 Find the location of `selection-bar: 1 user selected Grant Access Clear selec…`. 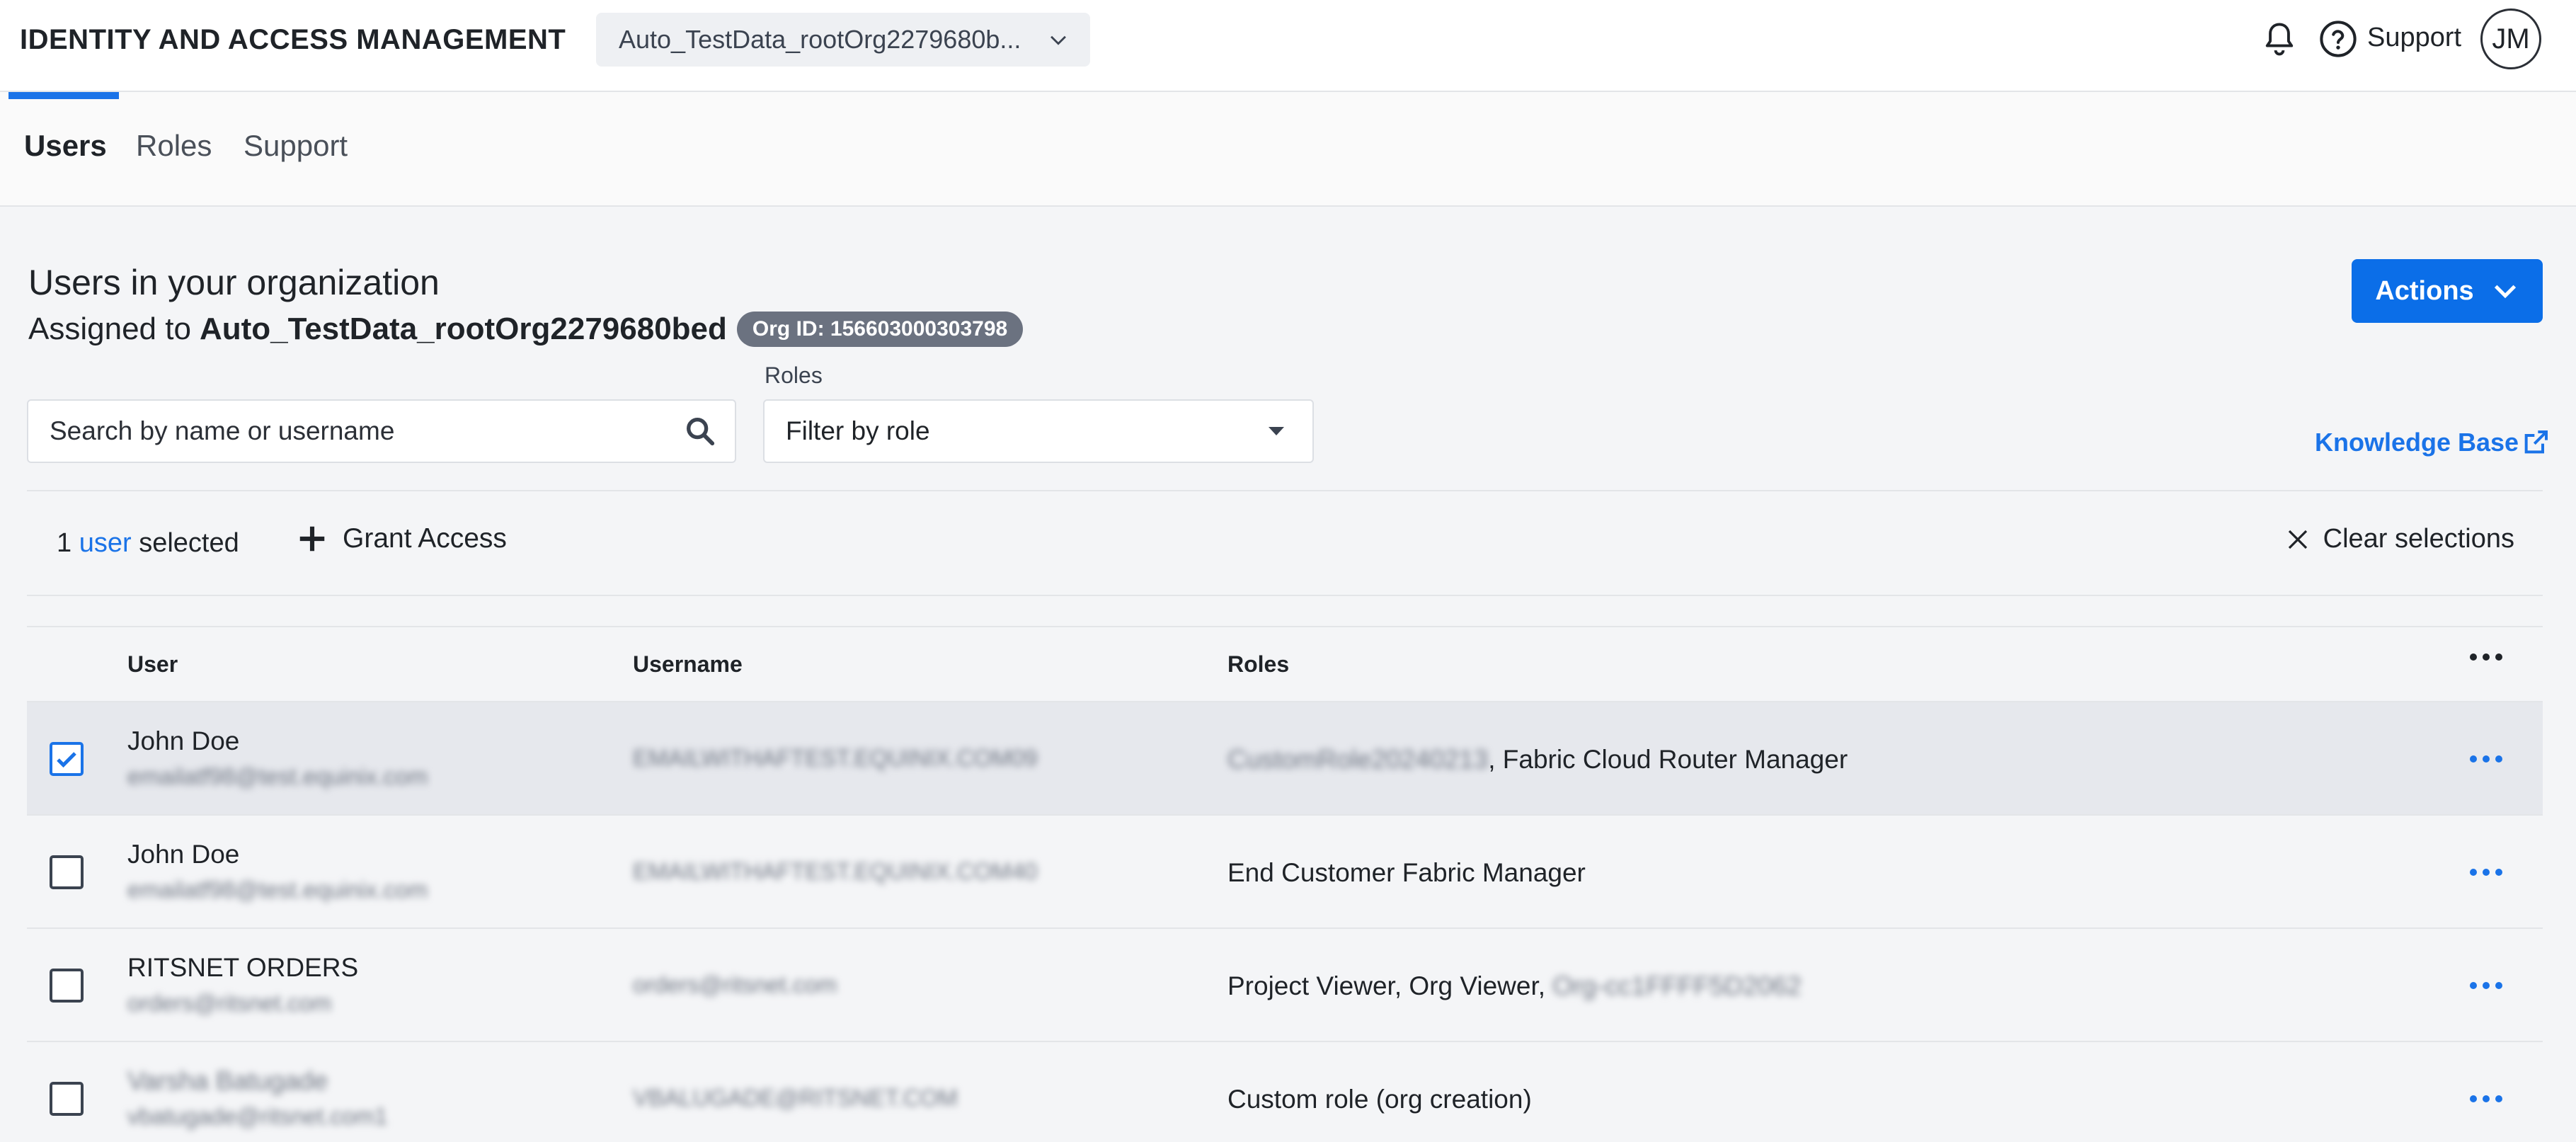

selection-bar: 1 user selected Grant Access Clear selec… is located at coordinates (1285, 543).